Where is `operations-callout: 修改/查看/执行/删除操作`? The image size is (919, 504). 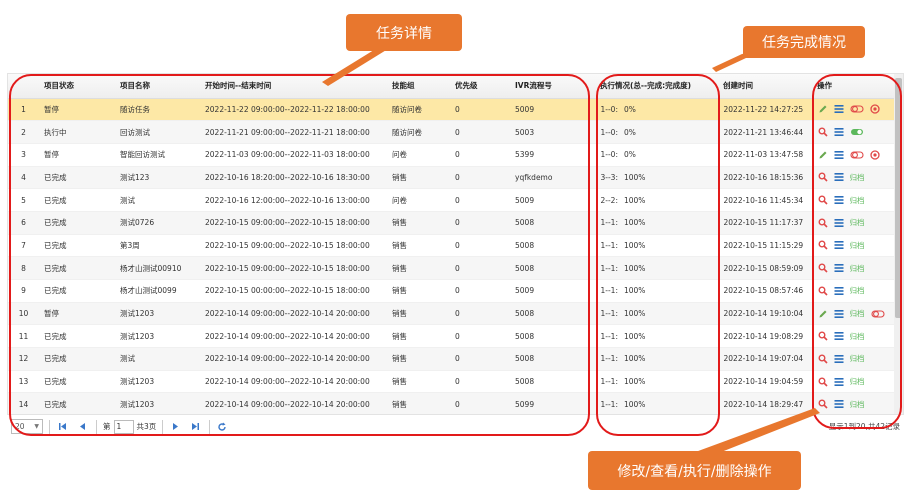
operations-callout: 修改/查看/执行/删除操作 is located at coordinates (694, 470).